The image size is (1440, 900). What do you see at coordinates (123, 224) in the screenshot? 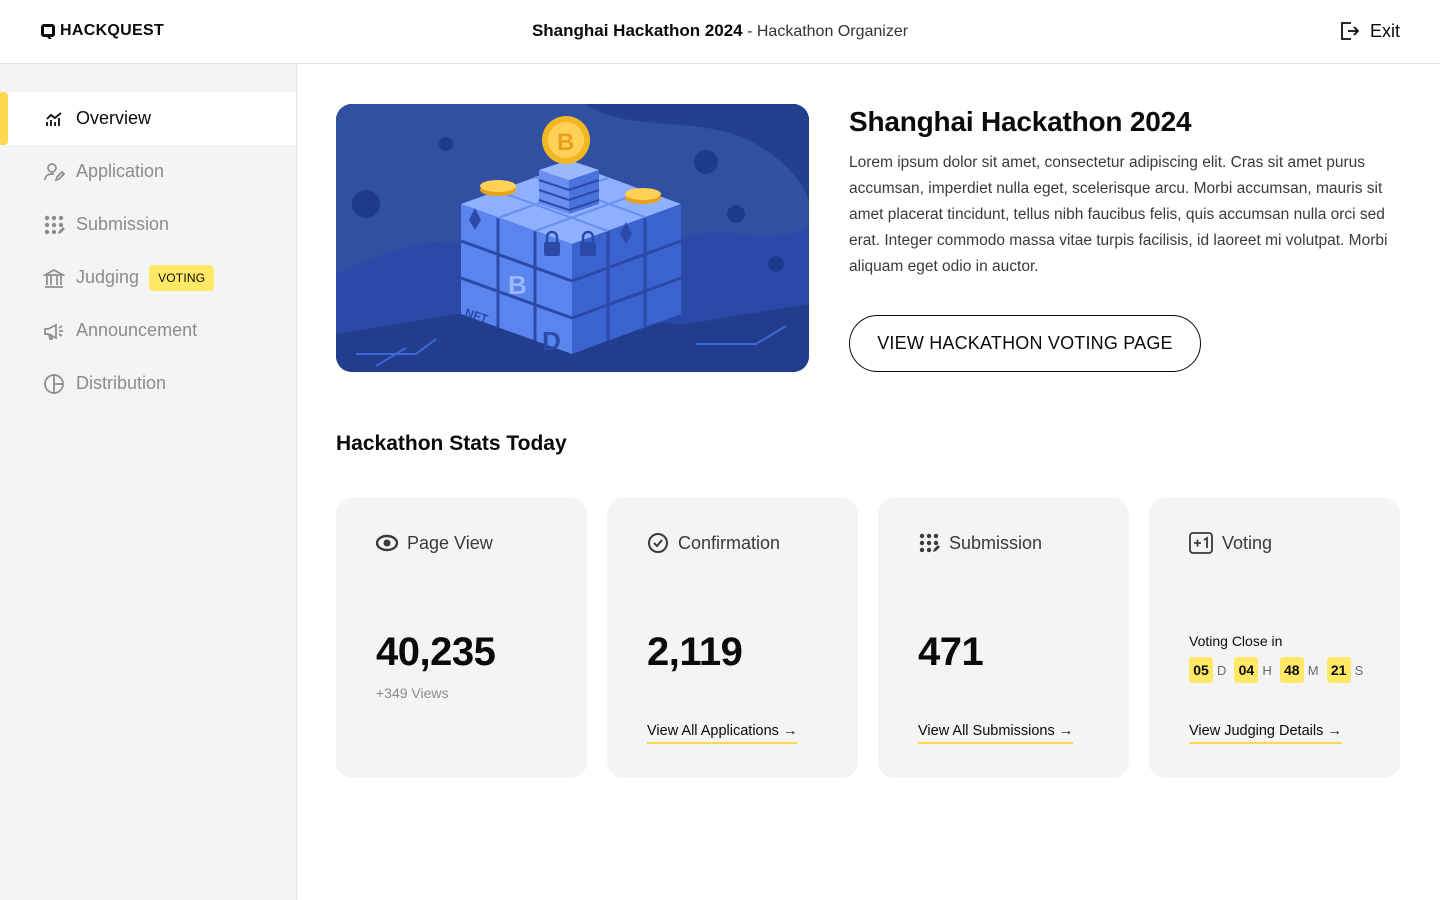
I see `sidebar-item-label: Submission` at bounding box center [123, 224].